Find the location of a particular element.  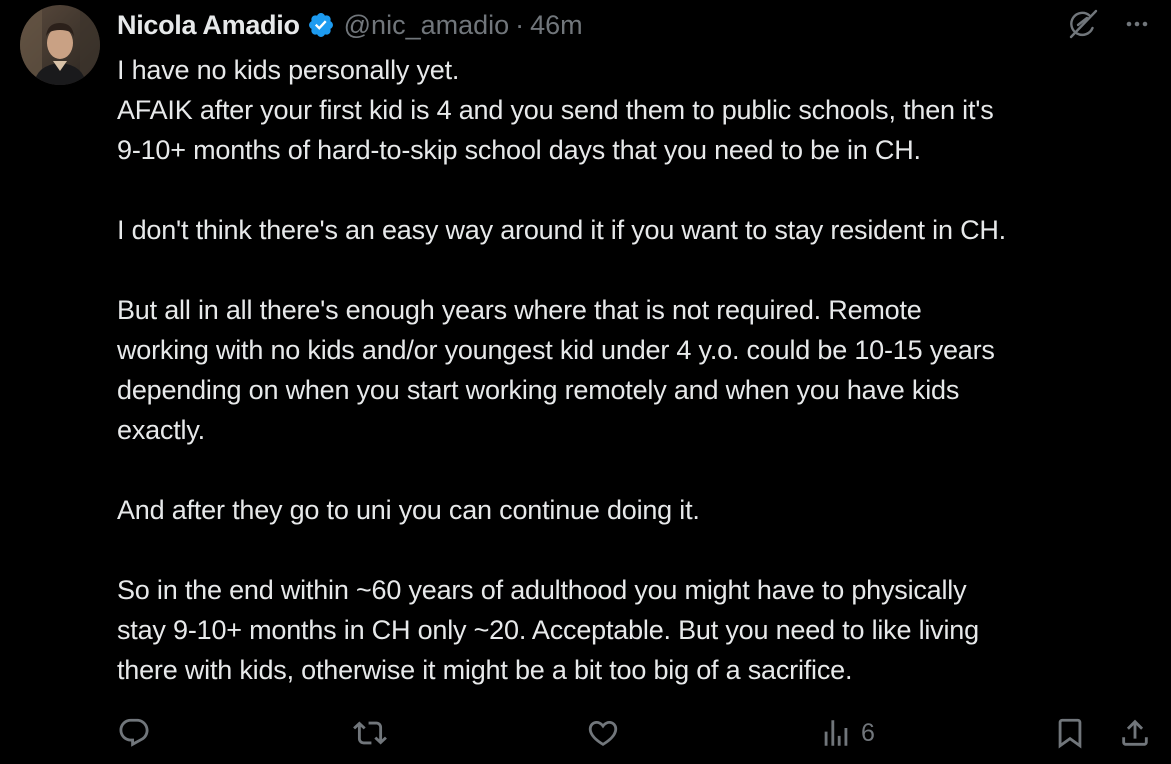

bookmark-button is located at coordinates (1070, 733).